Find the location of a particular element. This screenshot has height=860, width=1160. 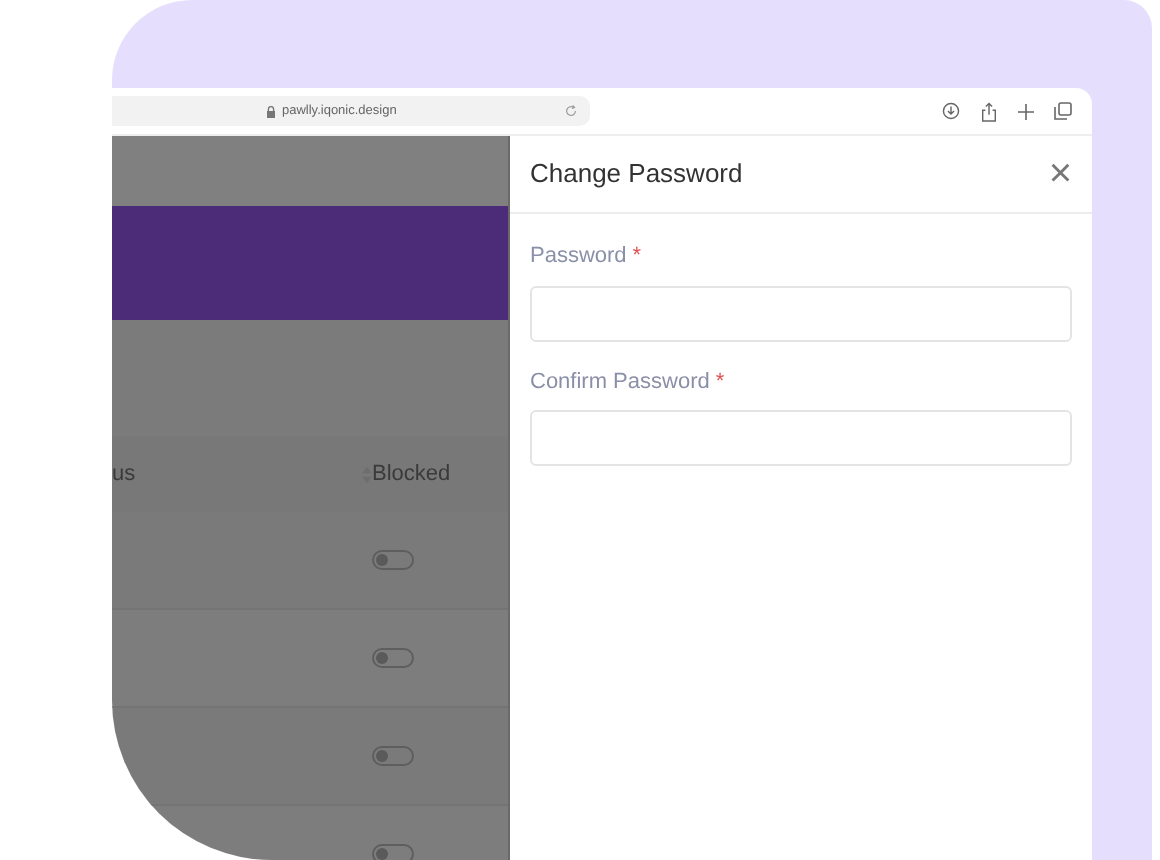

download-icon is located at coordinates (951, 111).